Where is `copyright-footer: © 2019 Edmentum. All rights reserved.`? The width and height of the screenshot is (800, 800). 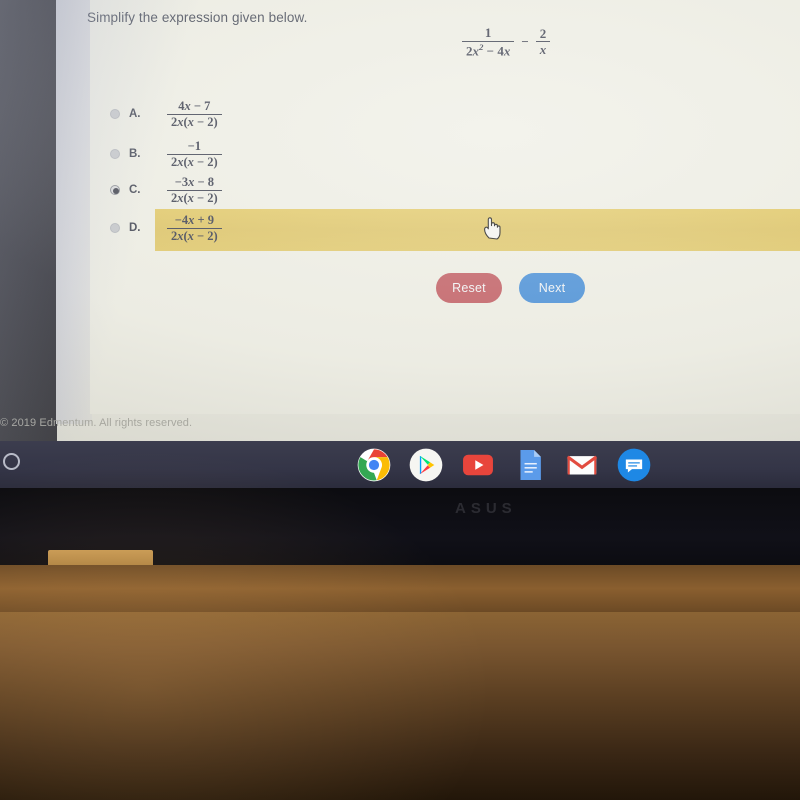
copyright-footer: © 2019 Edmentum. All rights reserved. is located at coordinates (96, 423).